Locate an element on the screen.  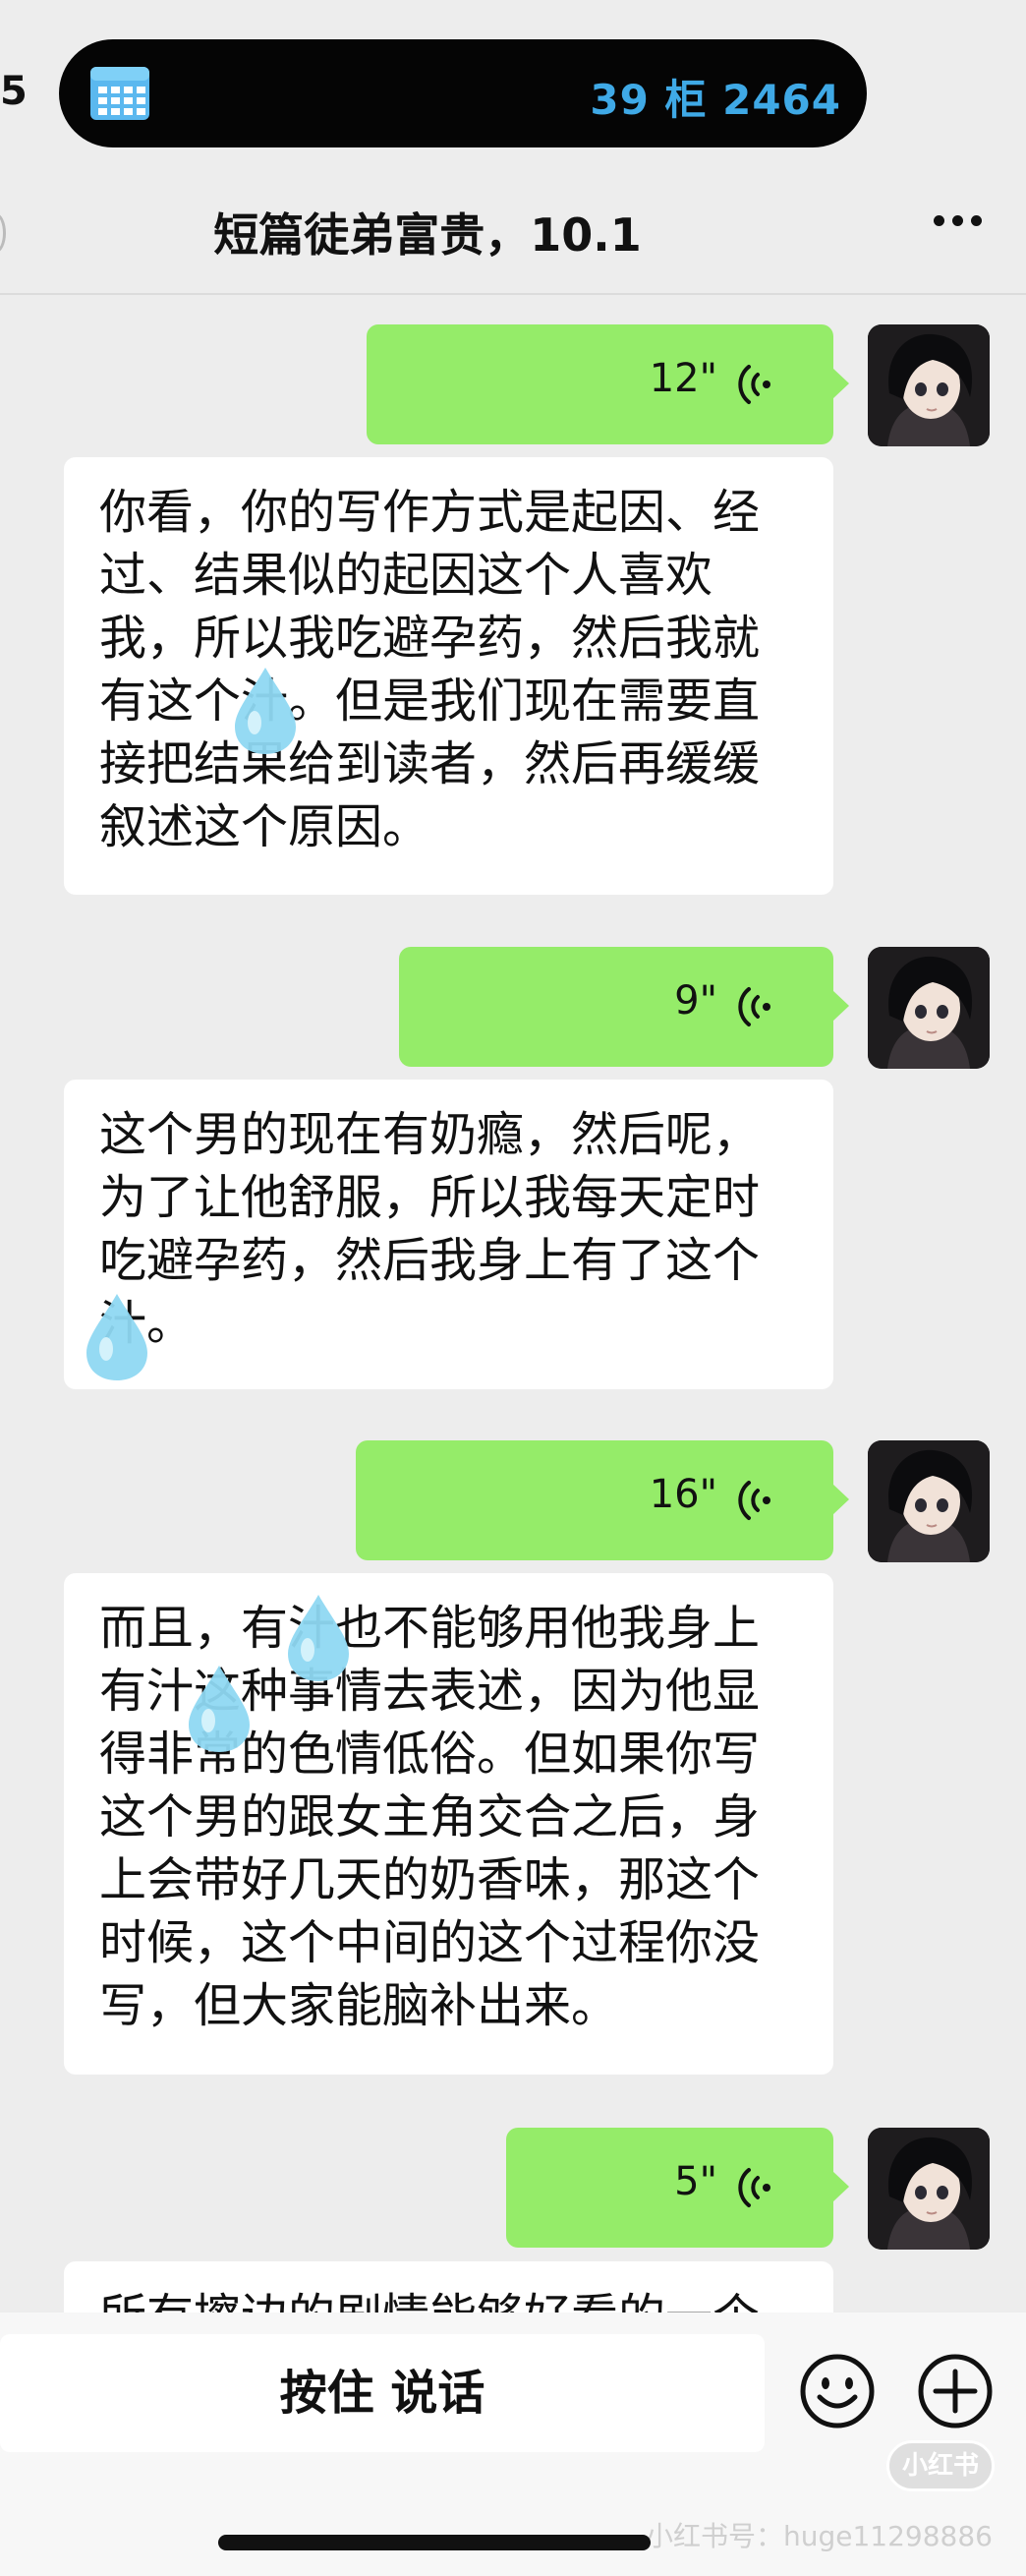
watermark-text: 小红书号：huge11298886 is located at coordinates (819, 2536).